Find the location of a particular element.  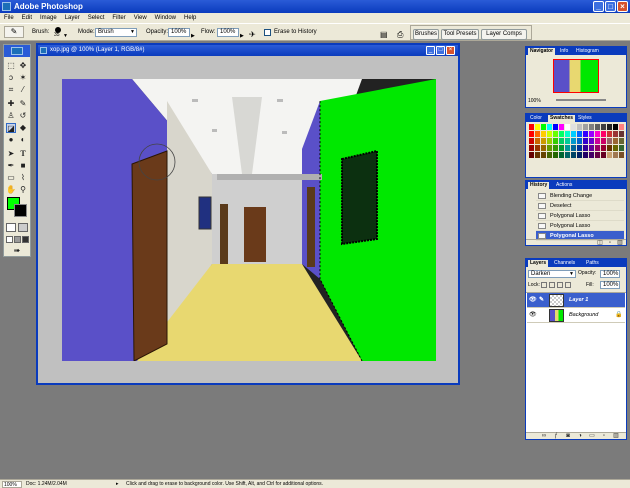

close-button: × is located at coordinates (622, 6).